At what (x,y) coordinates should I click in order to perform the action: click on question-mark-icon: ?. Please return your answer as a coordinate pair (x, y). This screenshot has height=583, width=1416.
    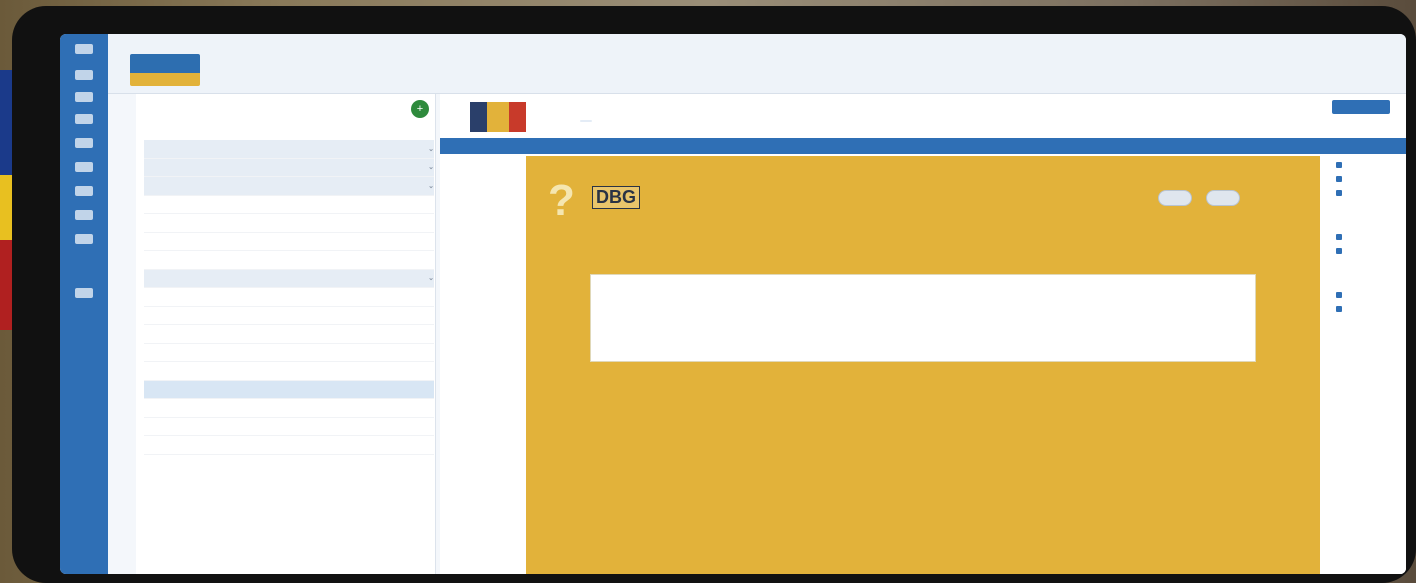
    Looking at the image, I should click on (561, 200).